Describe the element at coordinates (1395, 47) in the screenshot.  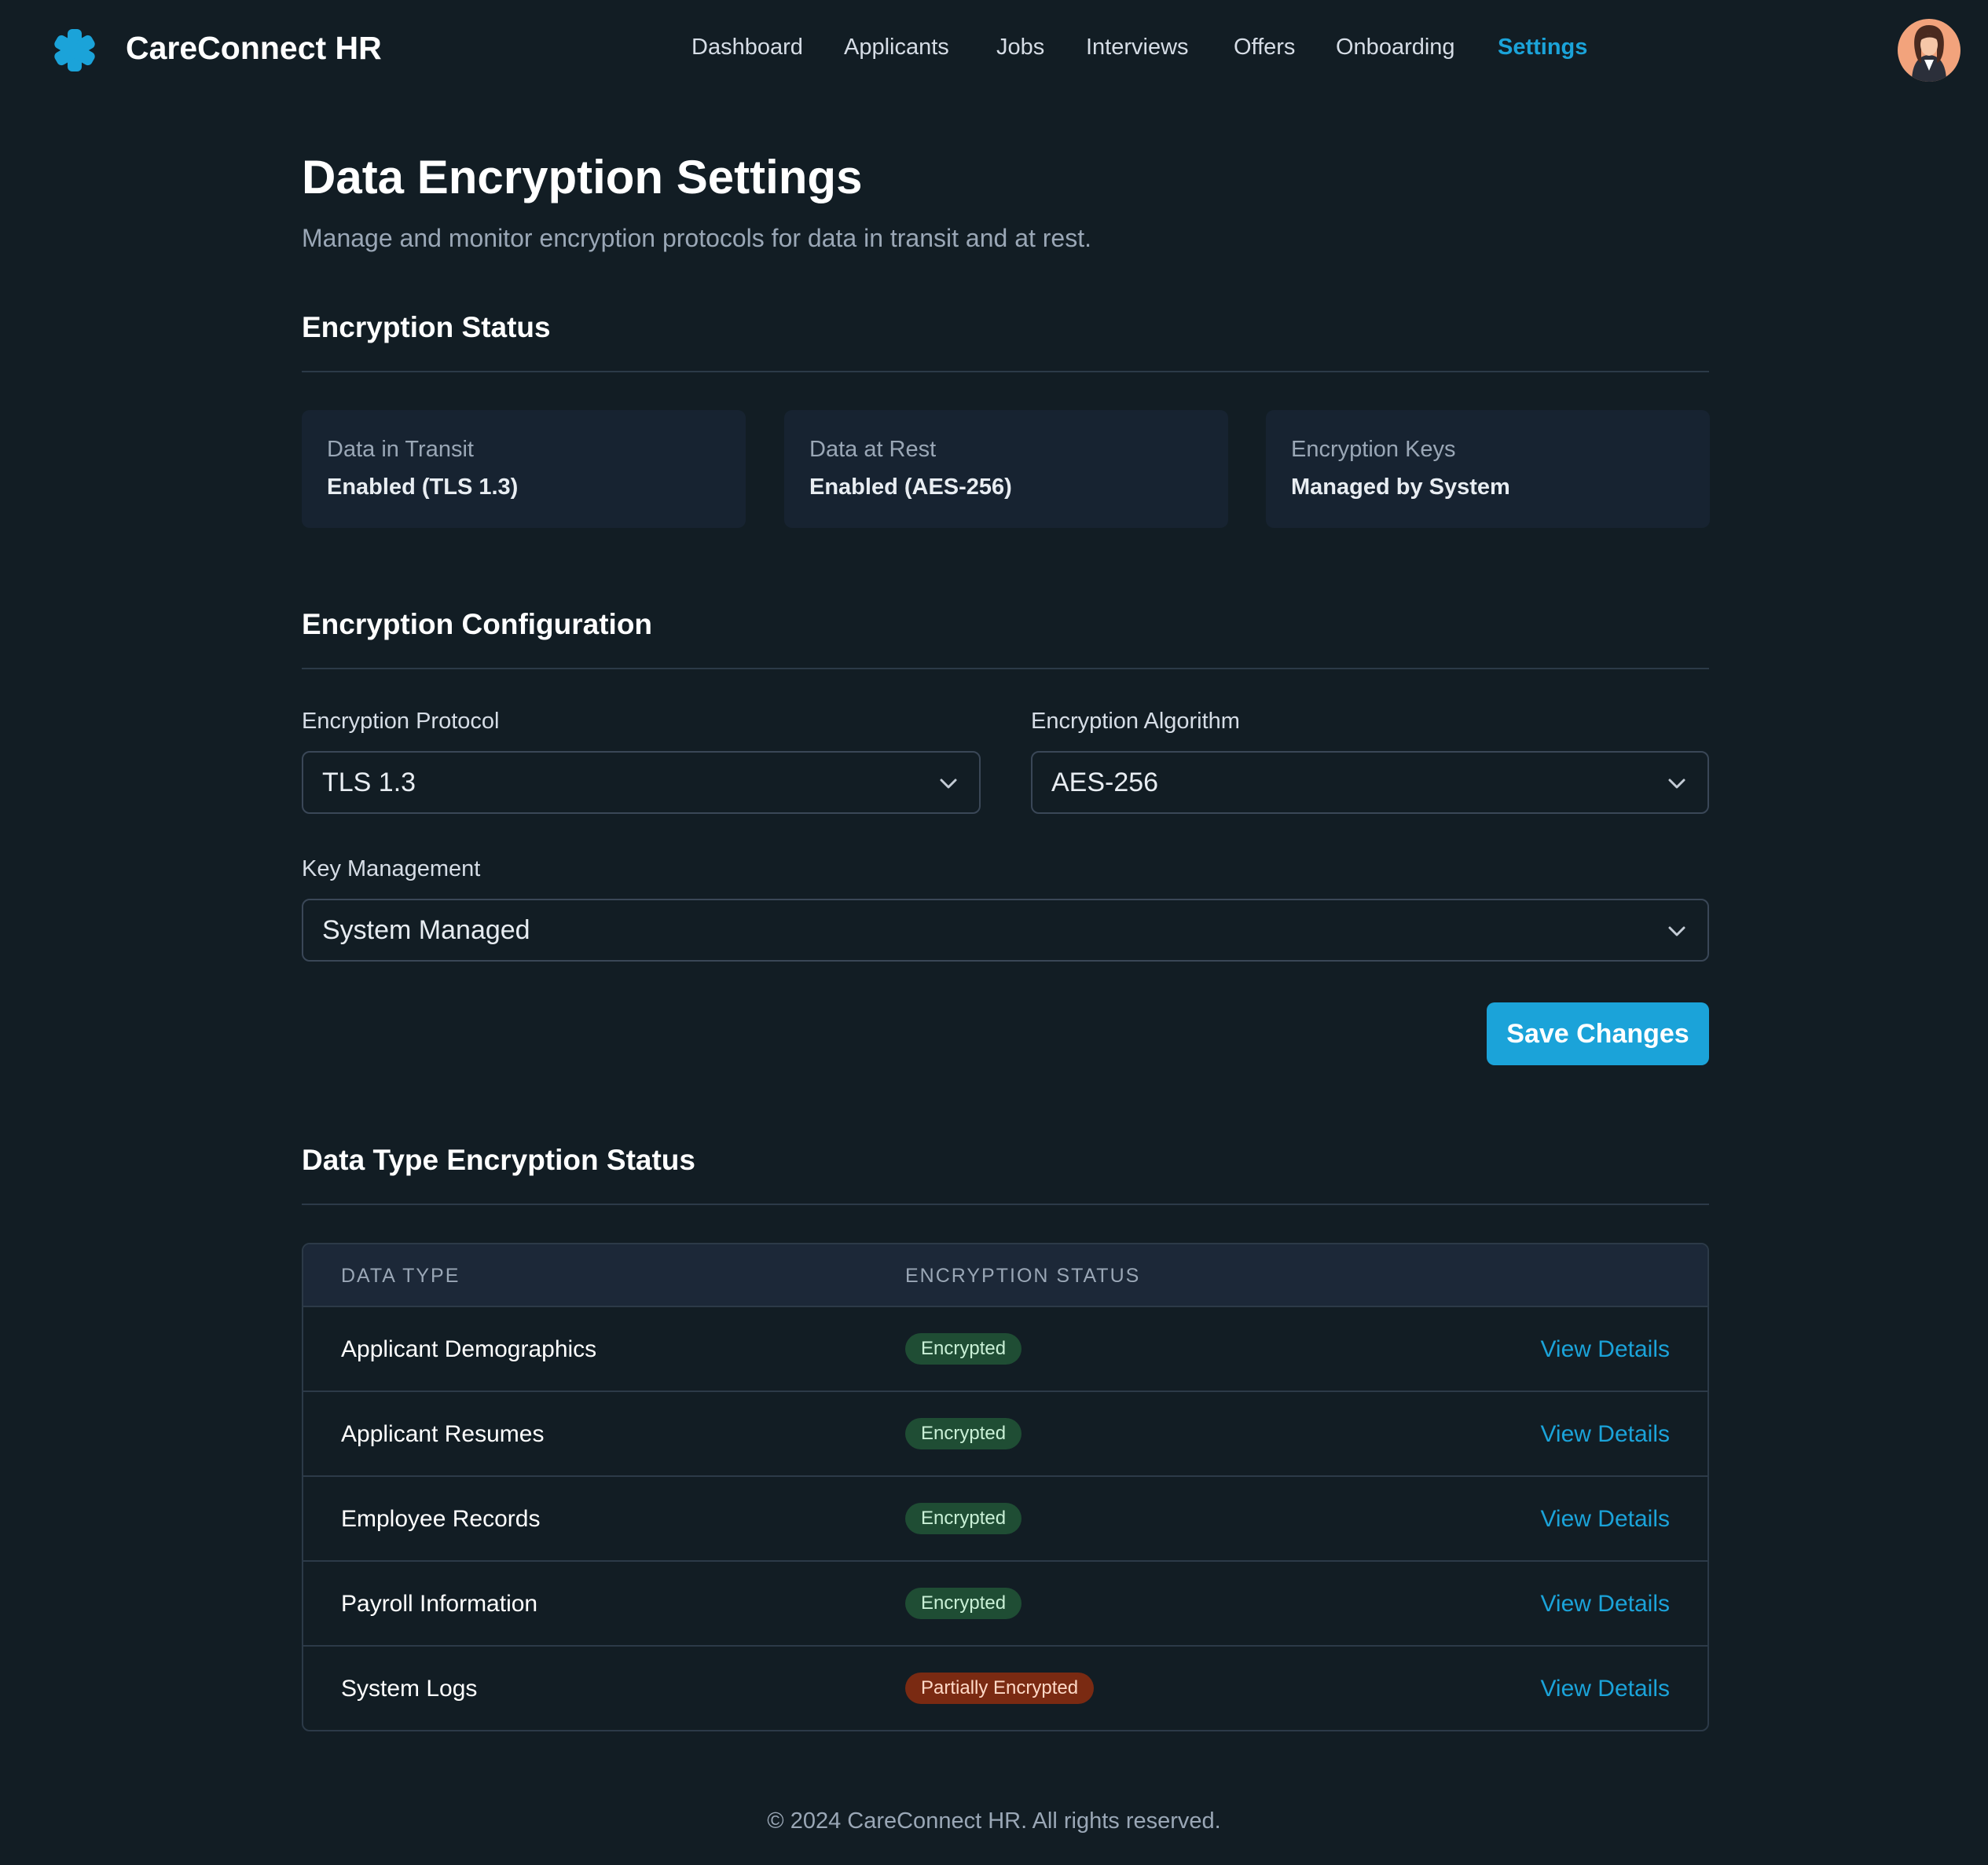
I see `nav-onboarding: Onboarding` at that location.